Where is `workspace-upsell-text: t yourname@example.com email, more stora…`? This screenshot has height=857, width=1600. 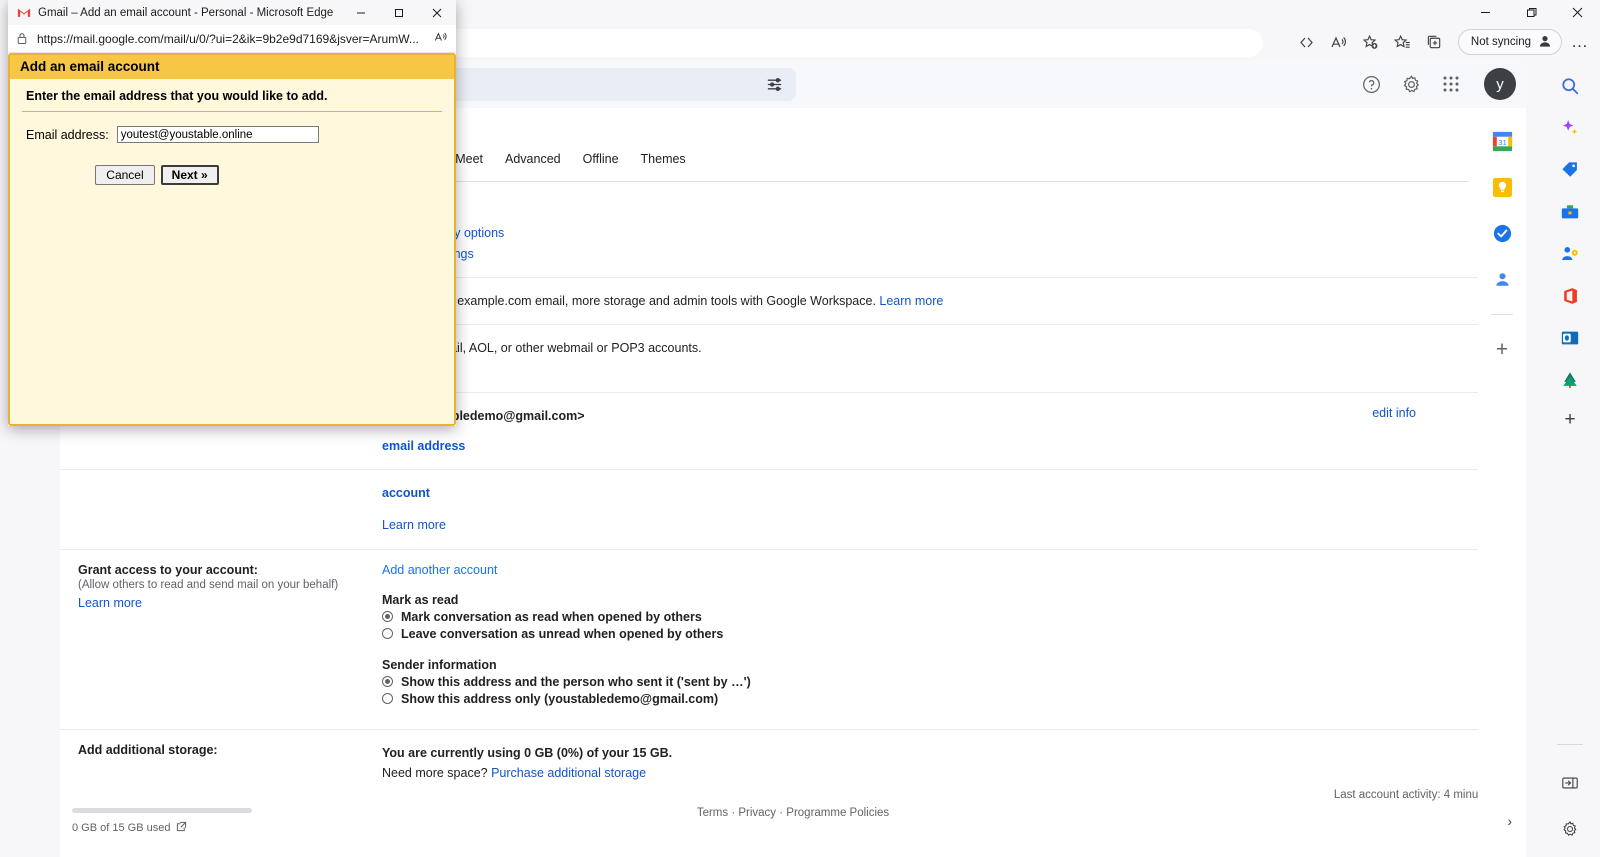 workspace-upsell-text: t yourname@example.com email, more stora… is located at coordinates (631, 300).